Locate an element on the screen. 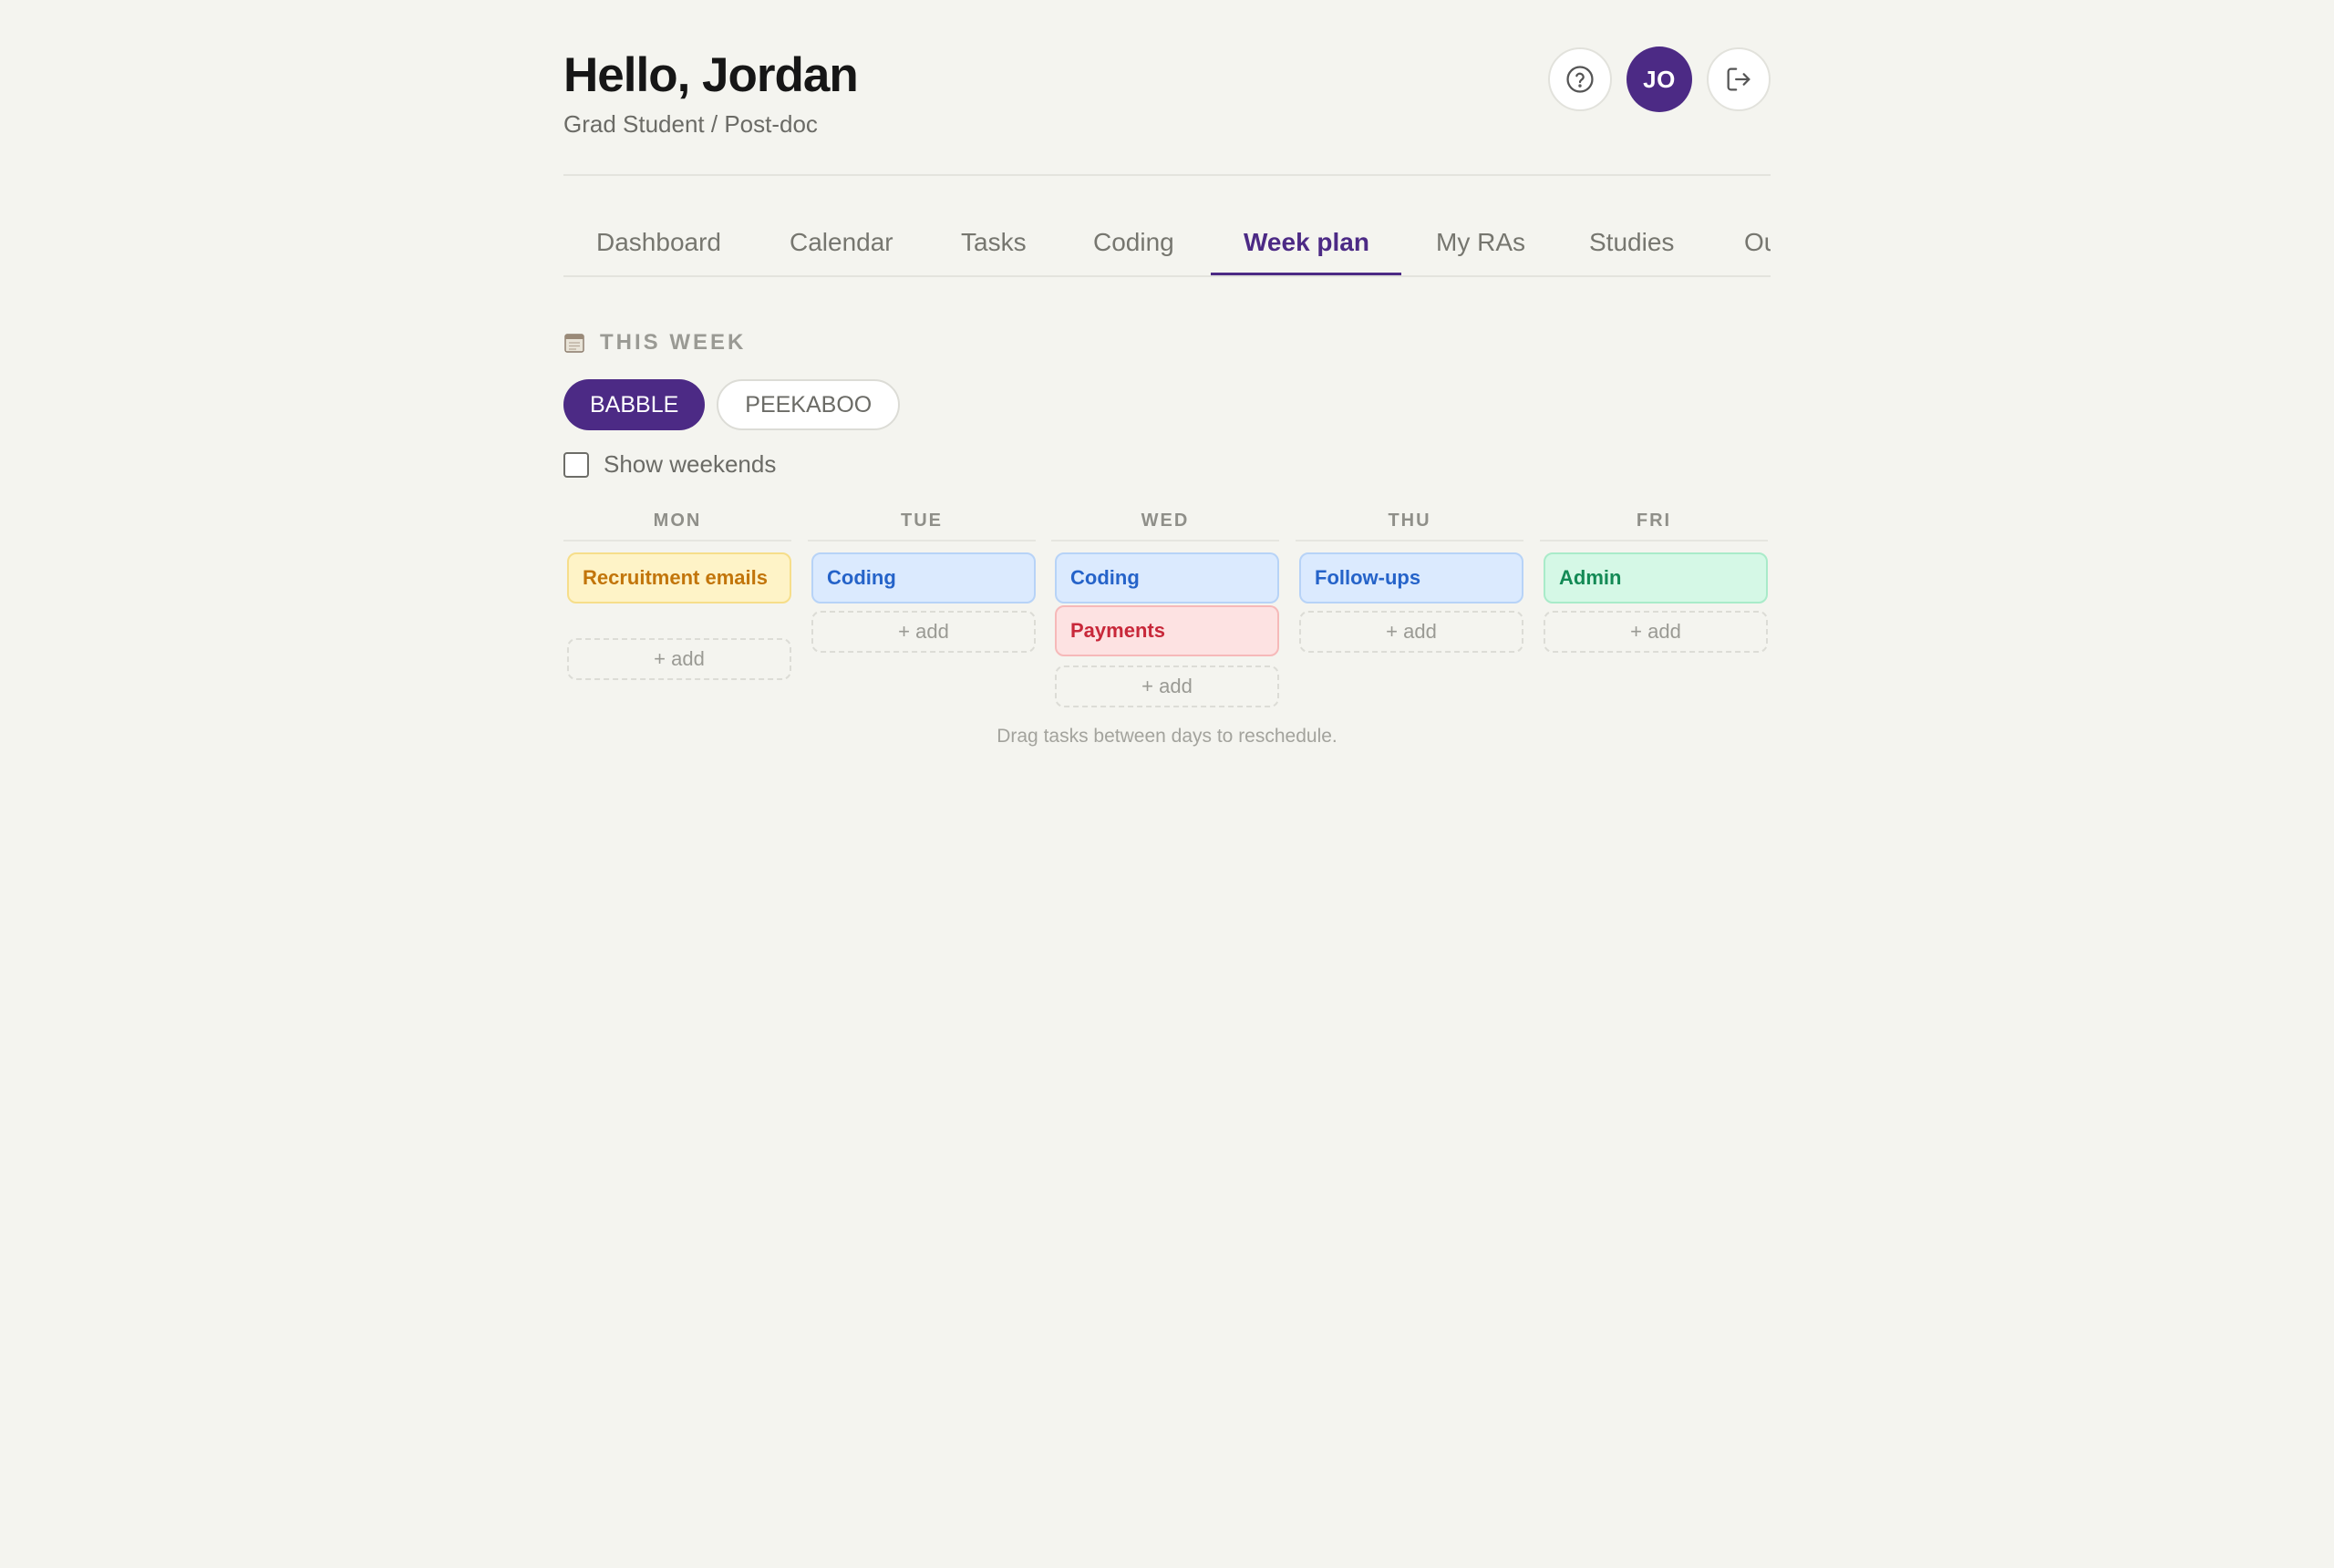 Image resolution: width=2334 pixels, height=1568 pixels. day-column-mon: MON Recruitment emails + add is located at coordinates (677, 593).